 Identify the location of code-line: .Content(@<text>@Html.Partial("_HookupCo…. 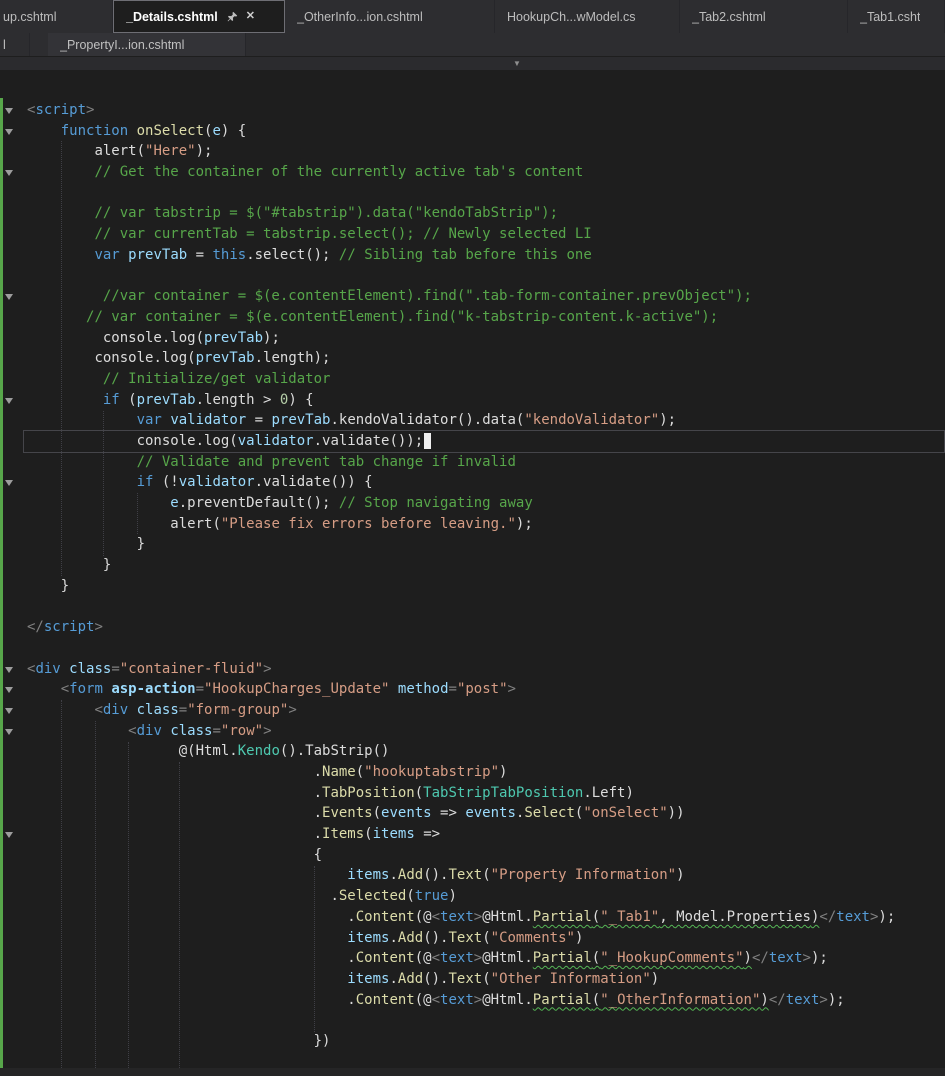
(472, 958).